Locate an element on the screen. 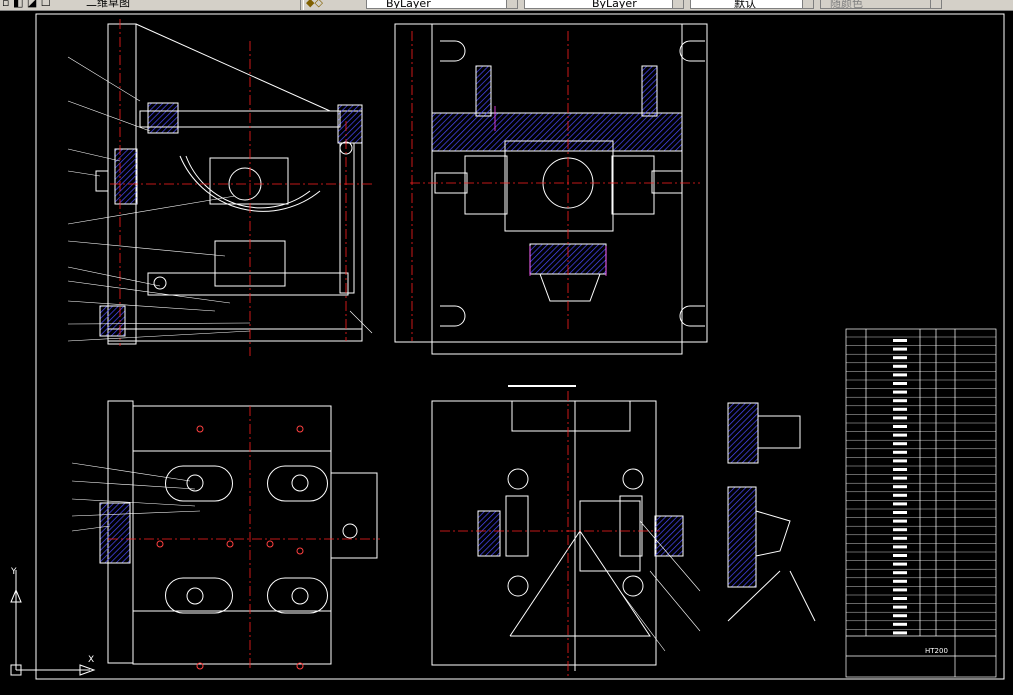 The width and height of the screenshot is (1013, 695). lineweight-combo: 默认 is located at coordinates (752, 4).